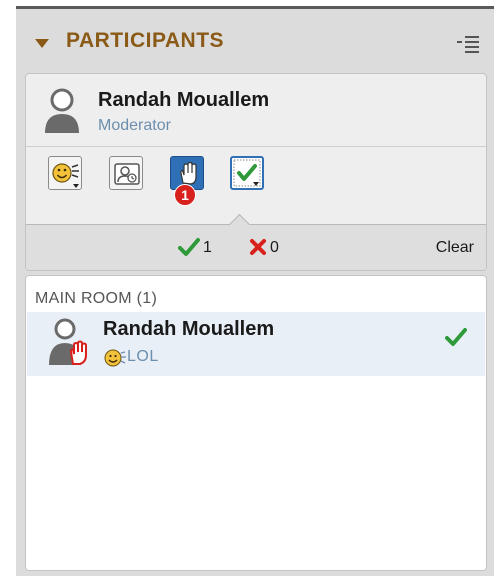 The height and width of the screenshot is (578, 497). What do you see at coordinates (274, 247) in the screenshot?
I see `no-count: 0` at bounding box center [274, 247].